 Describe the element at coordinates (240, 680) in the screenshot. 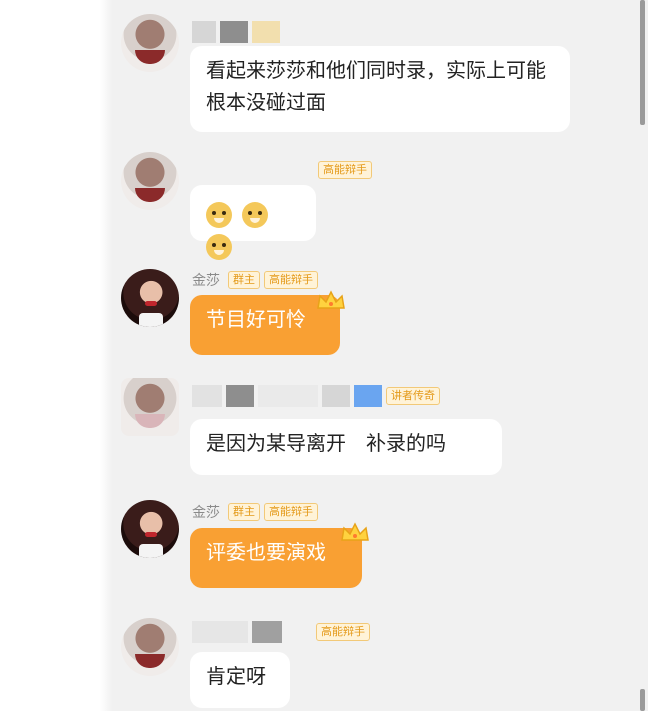

I see `message-bubble: 肯定呀` at that location.